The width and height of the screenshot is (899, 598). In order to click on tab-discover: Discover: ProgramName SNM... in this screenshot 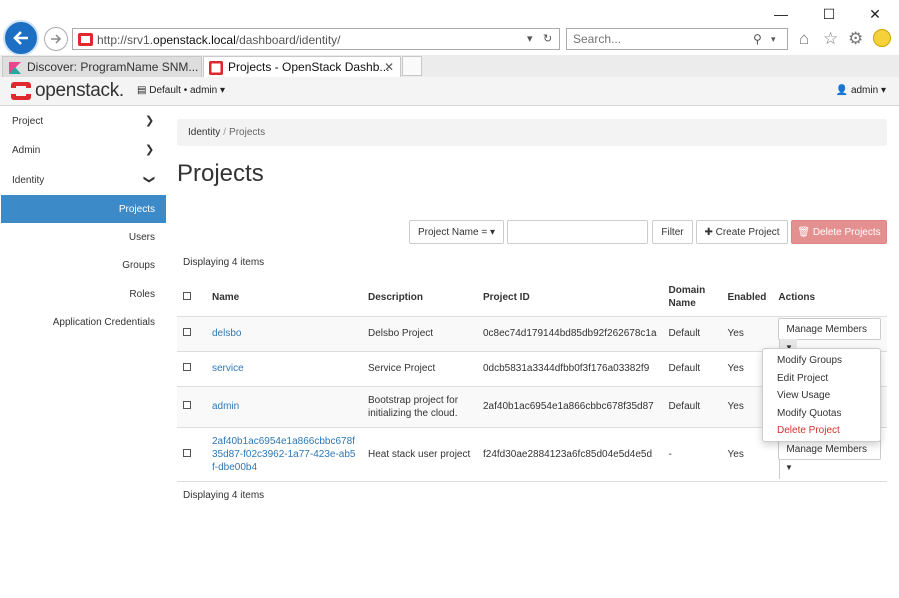, I will do `click(102, 67)`.